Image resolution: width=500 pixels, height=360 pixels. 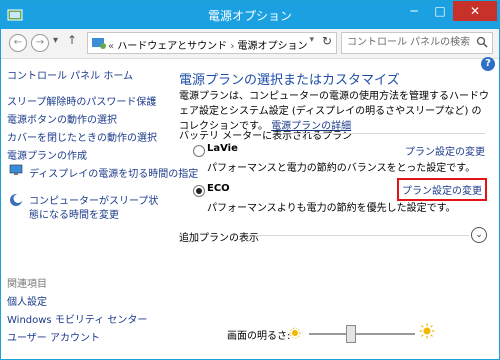 What do you see at coordinates (295, 333) in the screenshot?
I see `brightness-low-icon` at bounding box center [295, 333].